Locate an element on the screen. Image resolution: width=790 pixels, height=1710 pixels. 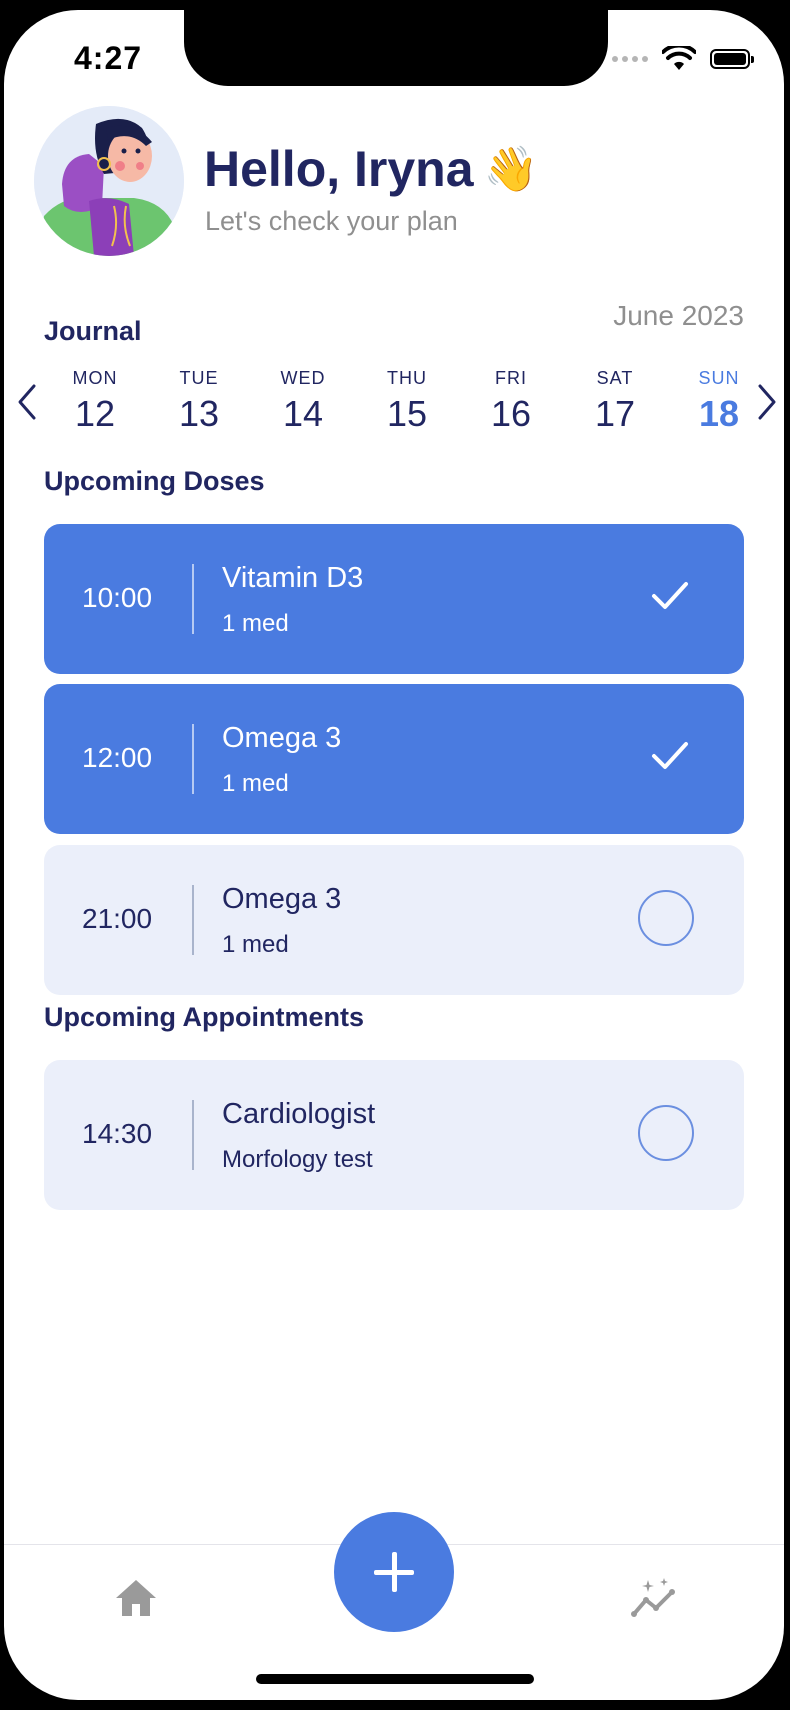
day-thu: THU 15 is located at coordinates (407, 401).